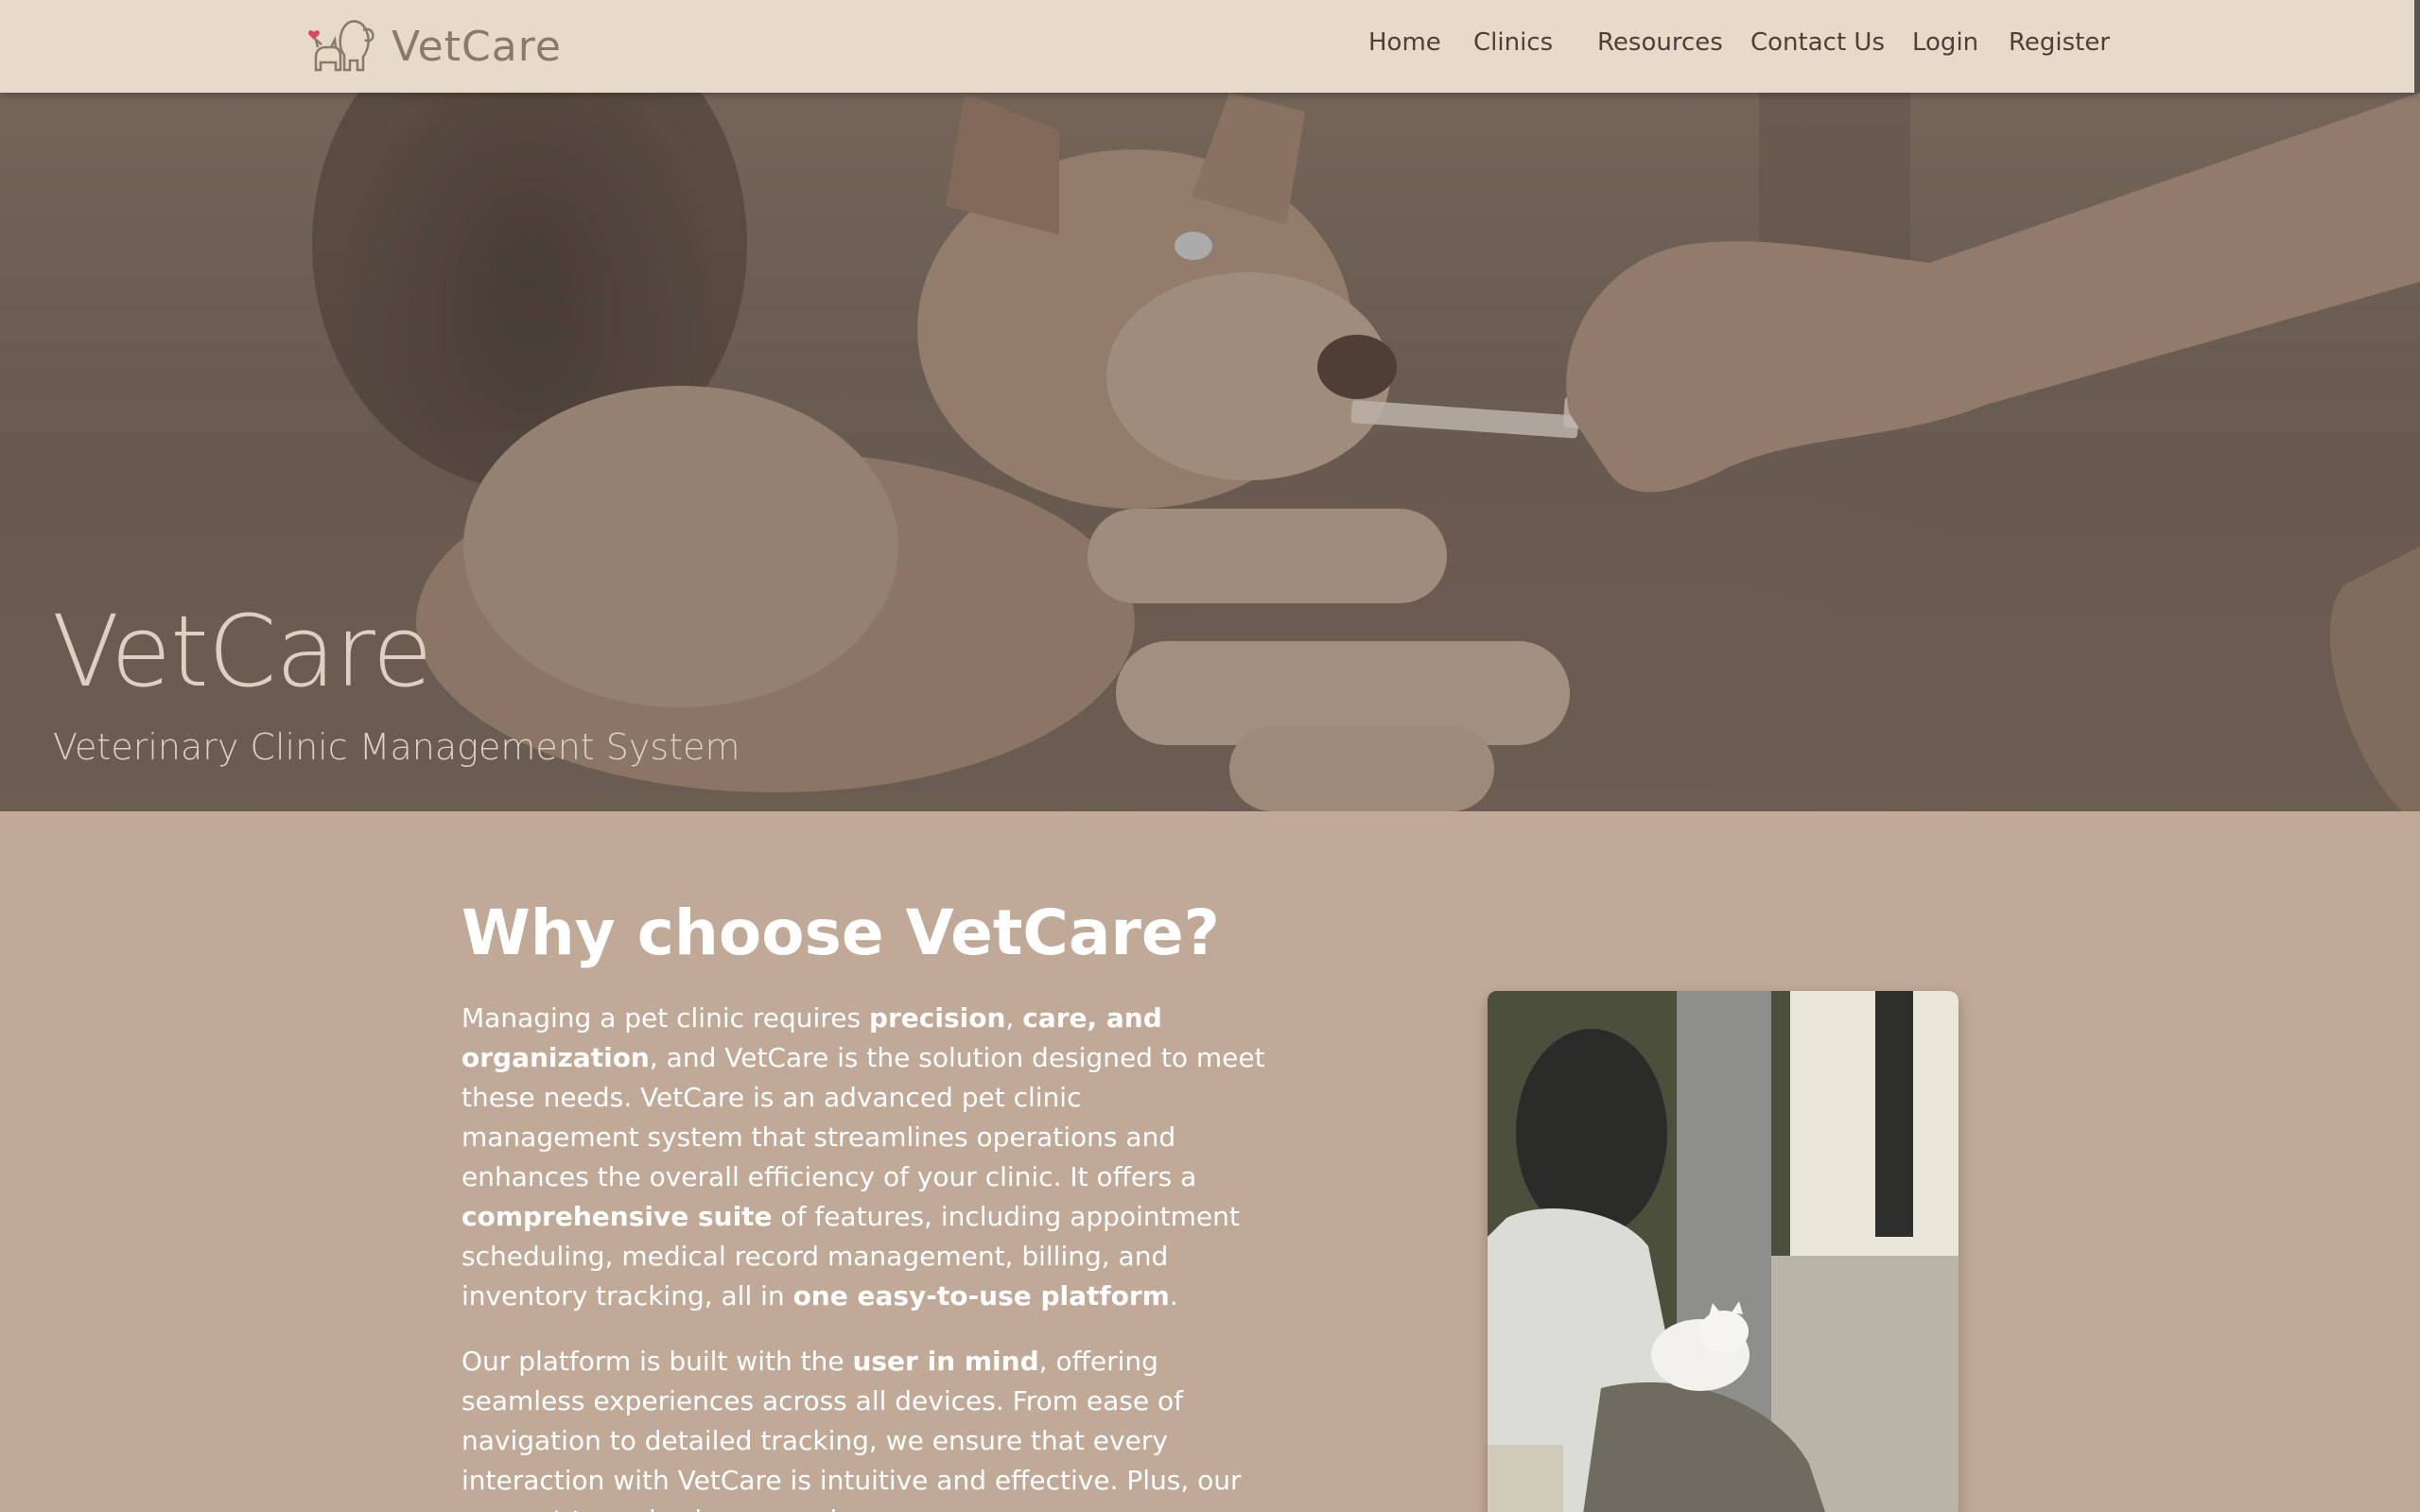 The width and height of the screenshot is (2420, 1512). I want to click on hero-title: VetCare, so click(243, 651).